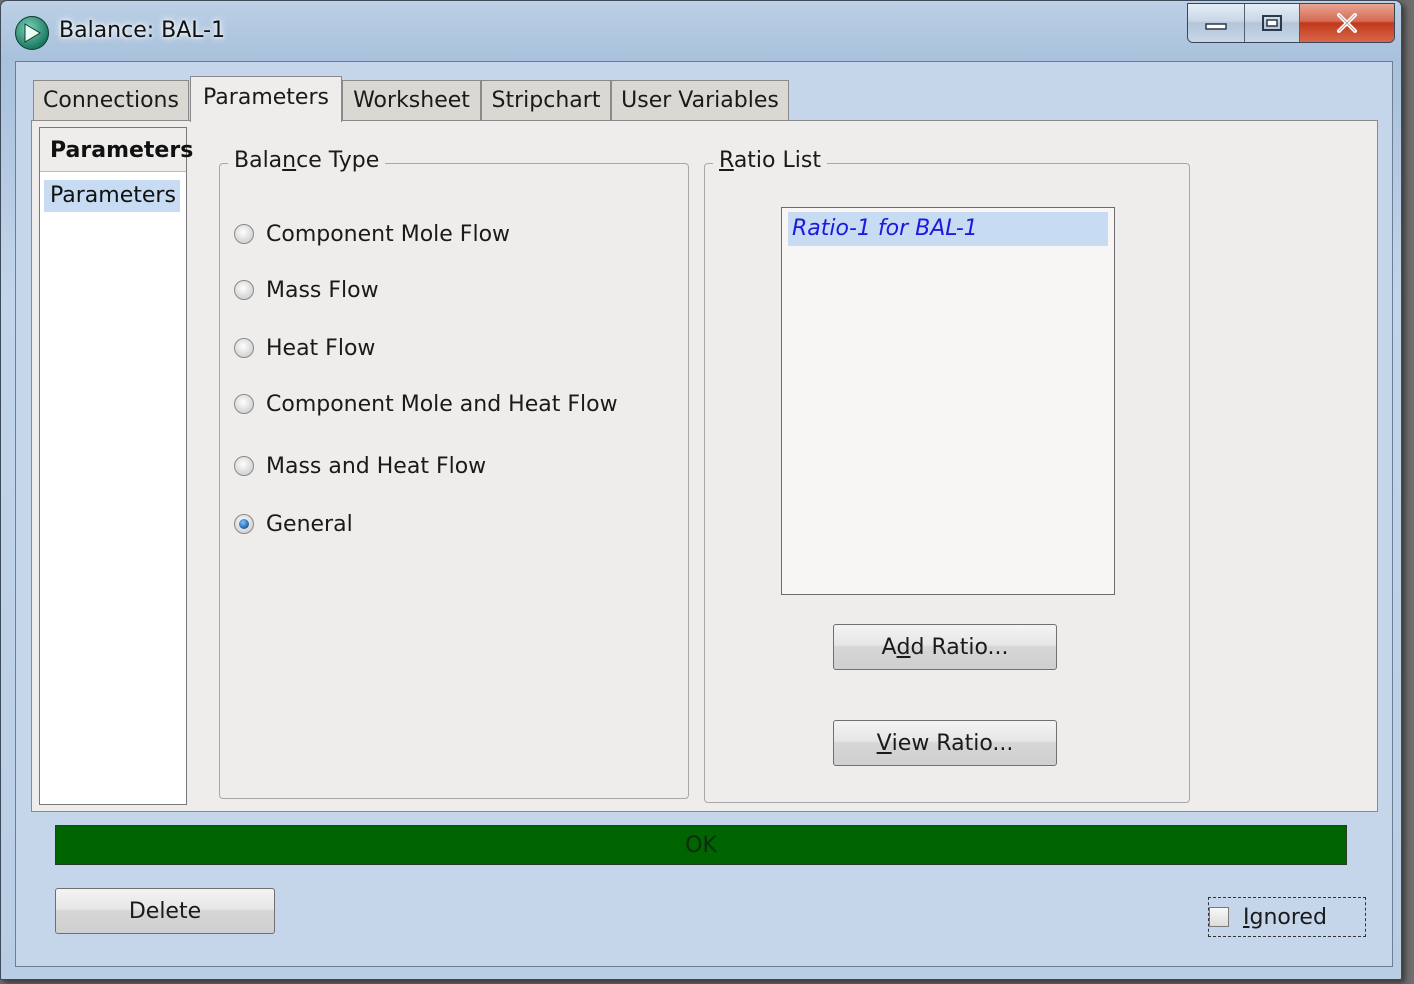 This screenshot has width=1414, height=984. What do you see at coordinates (701, 30) in the screenshot?
I see `title-bar: Balance: BAL-1` at bounding box center [701, 30].